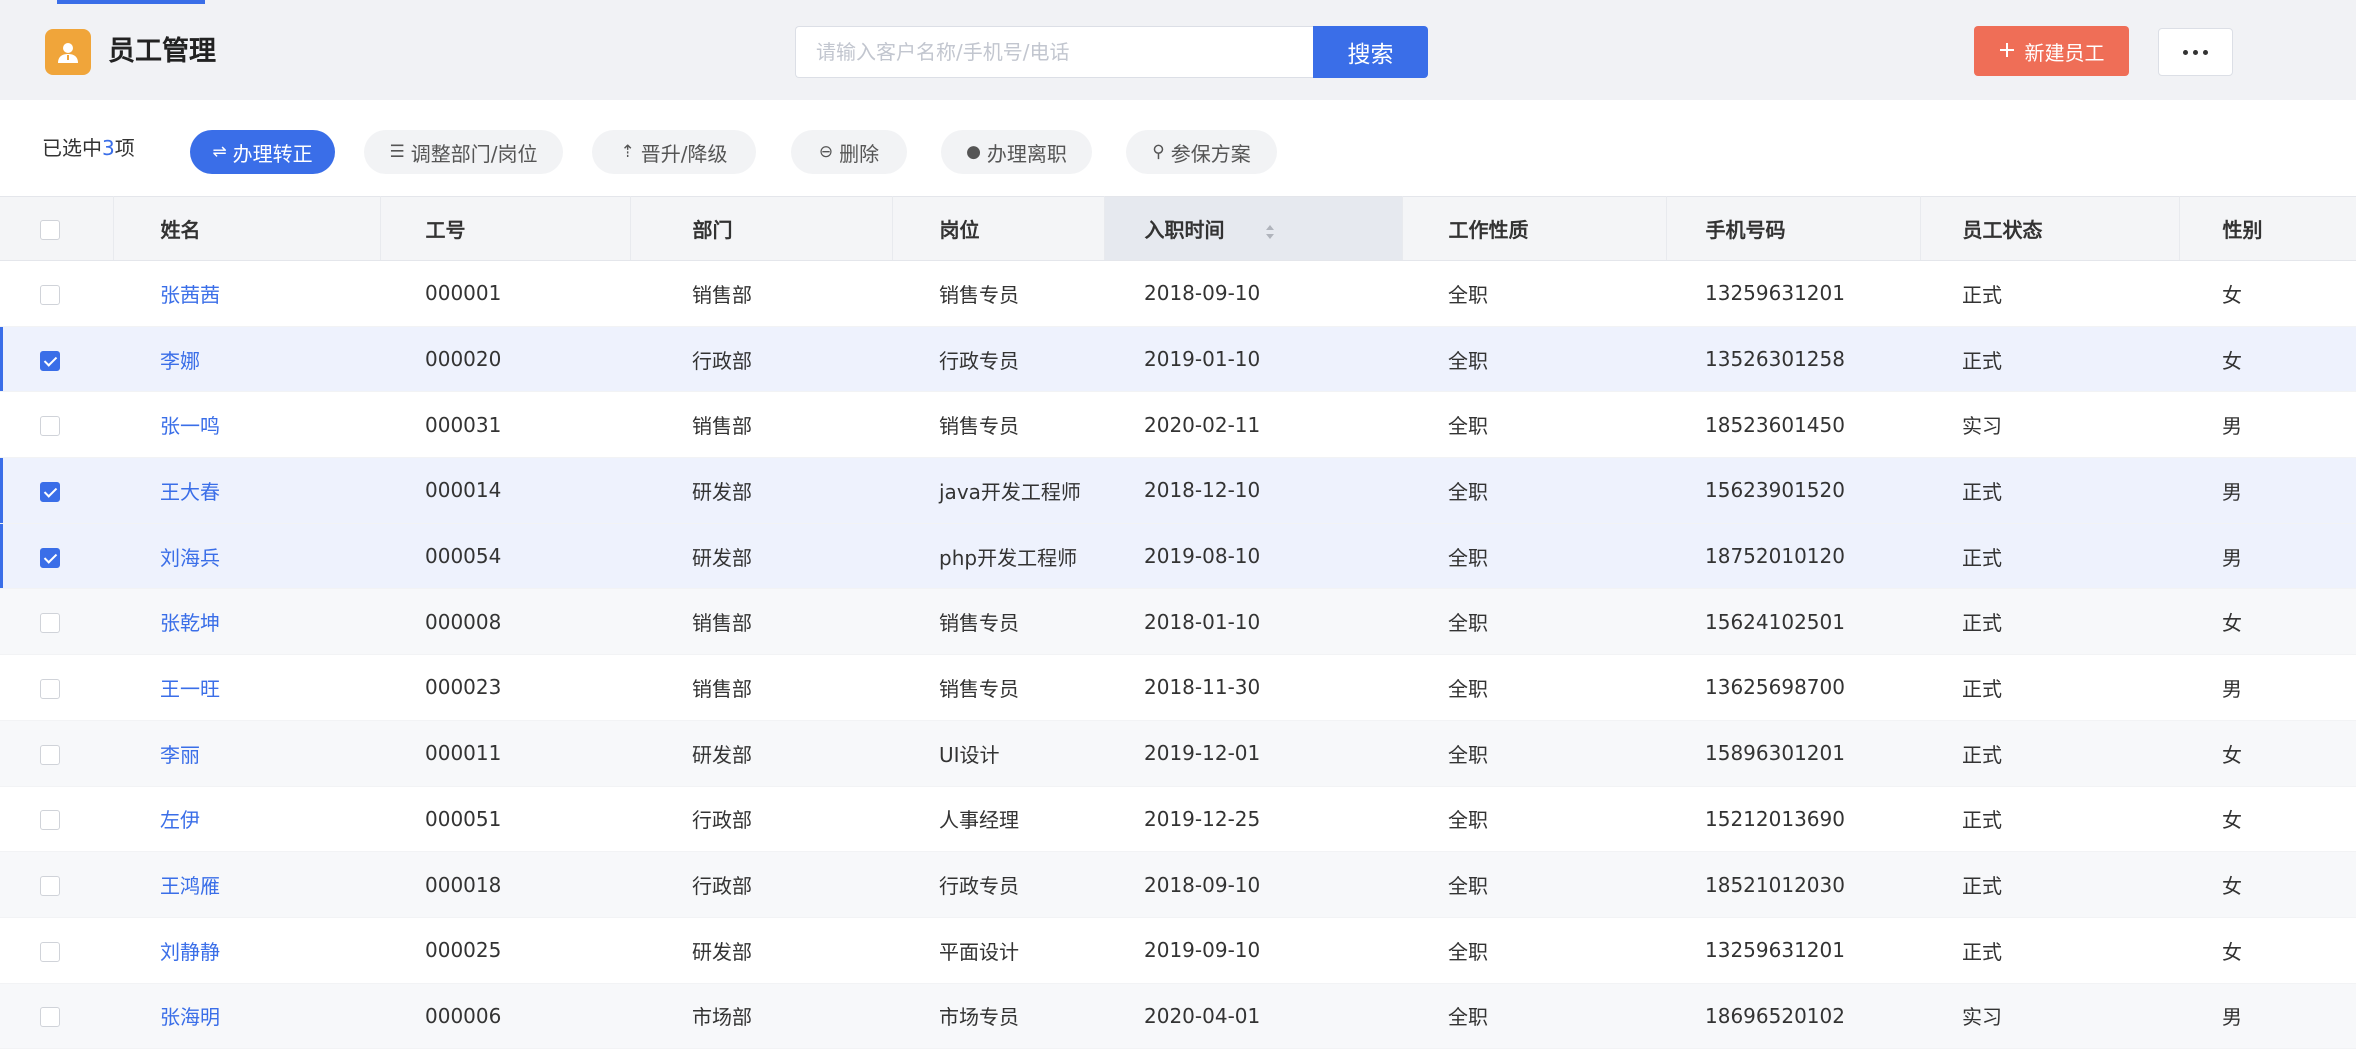 The image size is (2356, 1064). I want to click on employee-name-link: 刘静静, so click(190, 952).